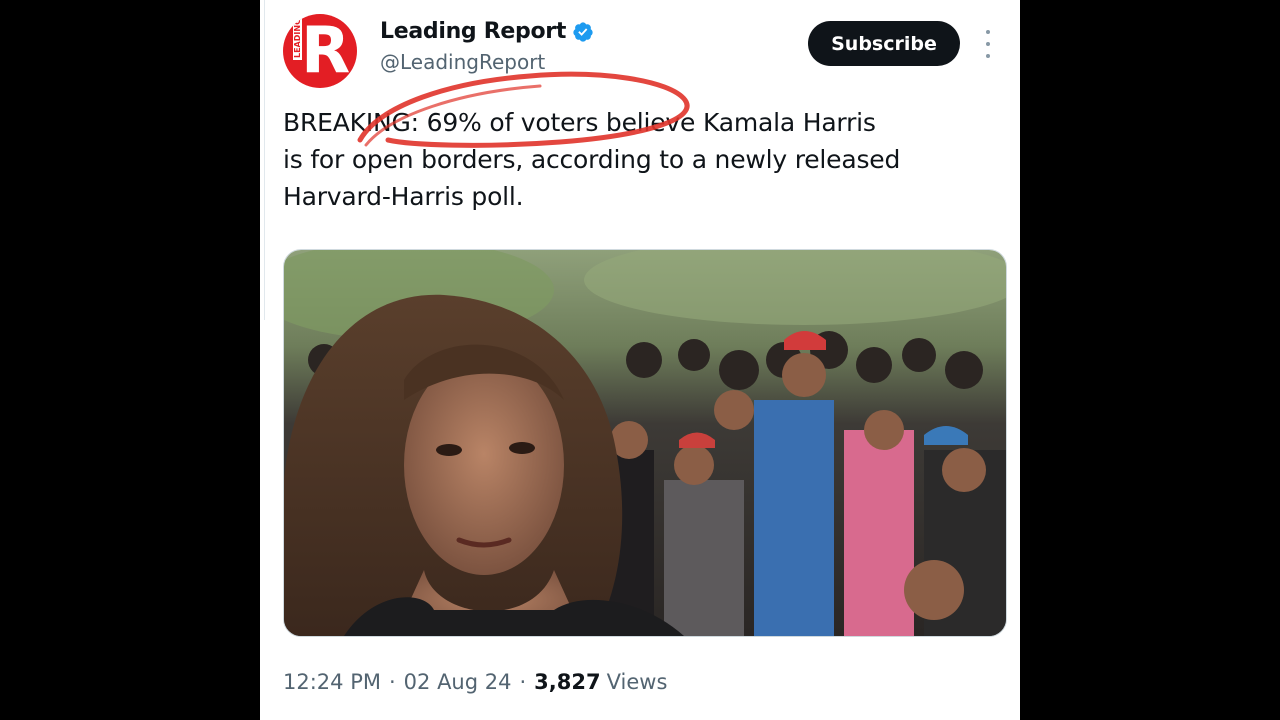  I want to click on tweet-meta: 12:24 PM · 02 Aug 24 · 3,827 Views, so click(475, 682).